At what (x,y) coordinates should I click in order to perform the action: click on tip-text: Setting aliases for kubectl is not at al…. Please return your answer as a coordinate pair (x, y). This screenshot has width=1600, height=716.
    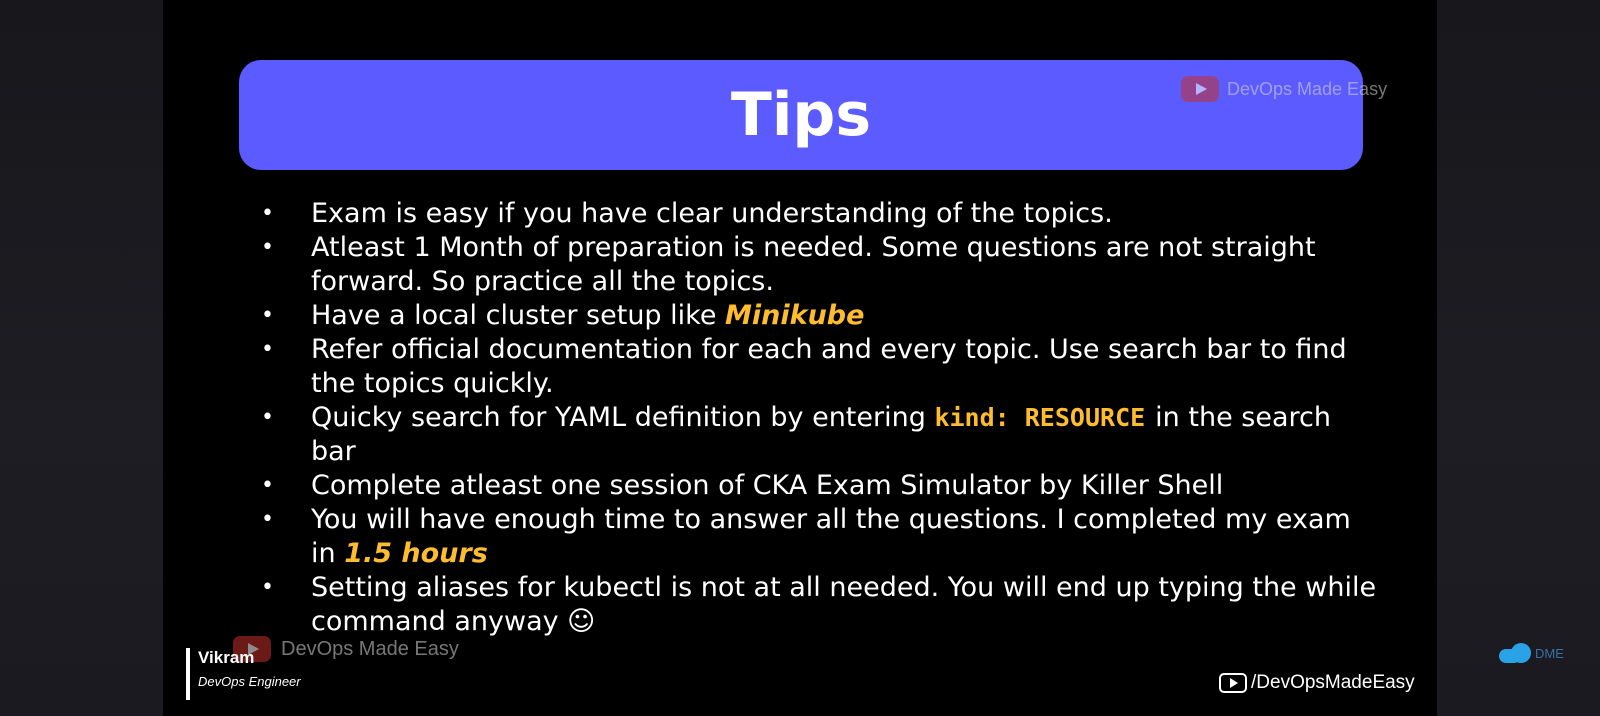
    Looking at the image, I should click on (844, 604).